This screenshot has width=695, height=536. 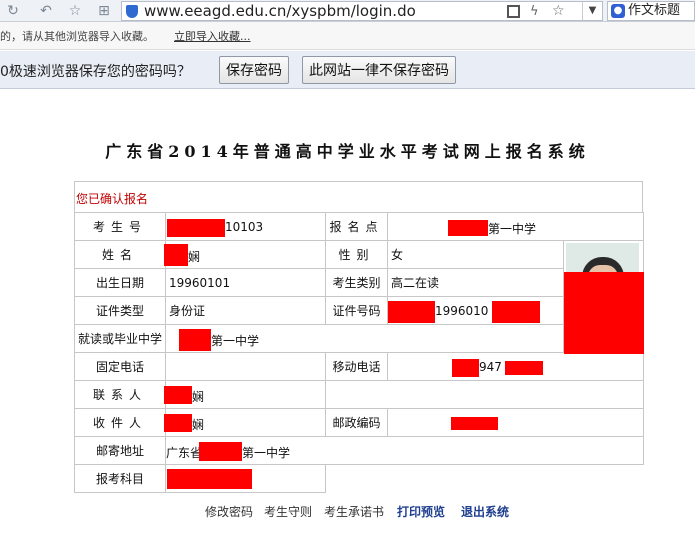 What do you see at coordinates (120, 338) in the screenshot?
I see `school-label: 就读或毕业中学` at bounding box center [120, 338].